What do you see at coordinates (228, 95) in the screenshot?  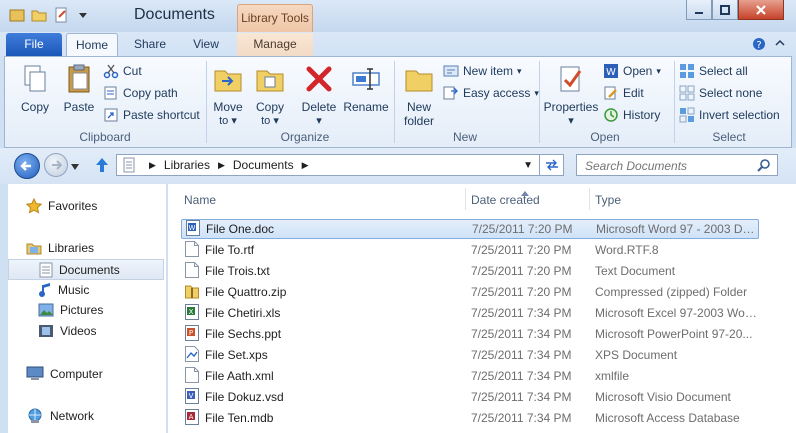 I see `move-to-button: Move to ▾` at bounding box center [228, 95].